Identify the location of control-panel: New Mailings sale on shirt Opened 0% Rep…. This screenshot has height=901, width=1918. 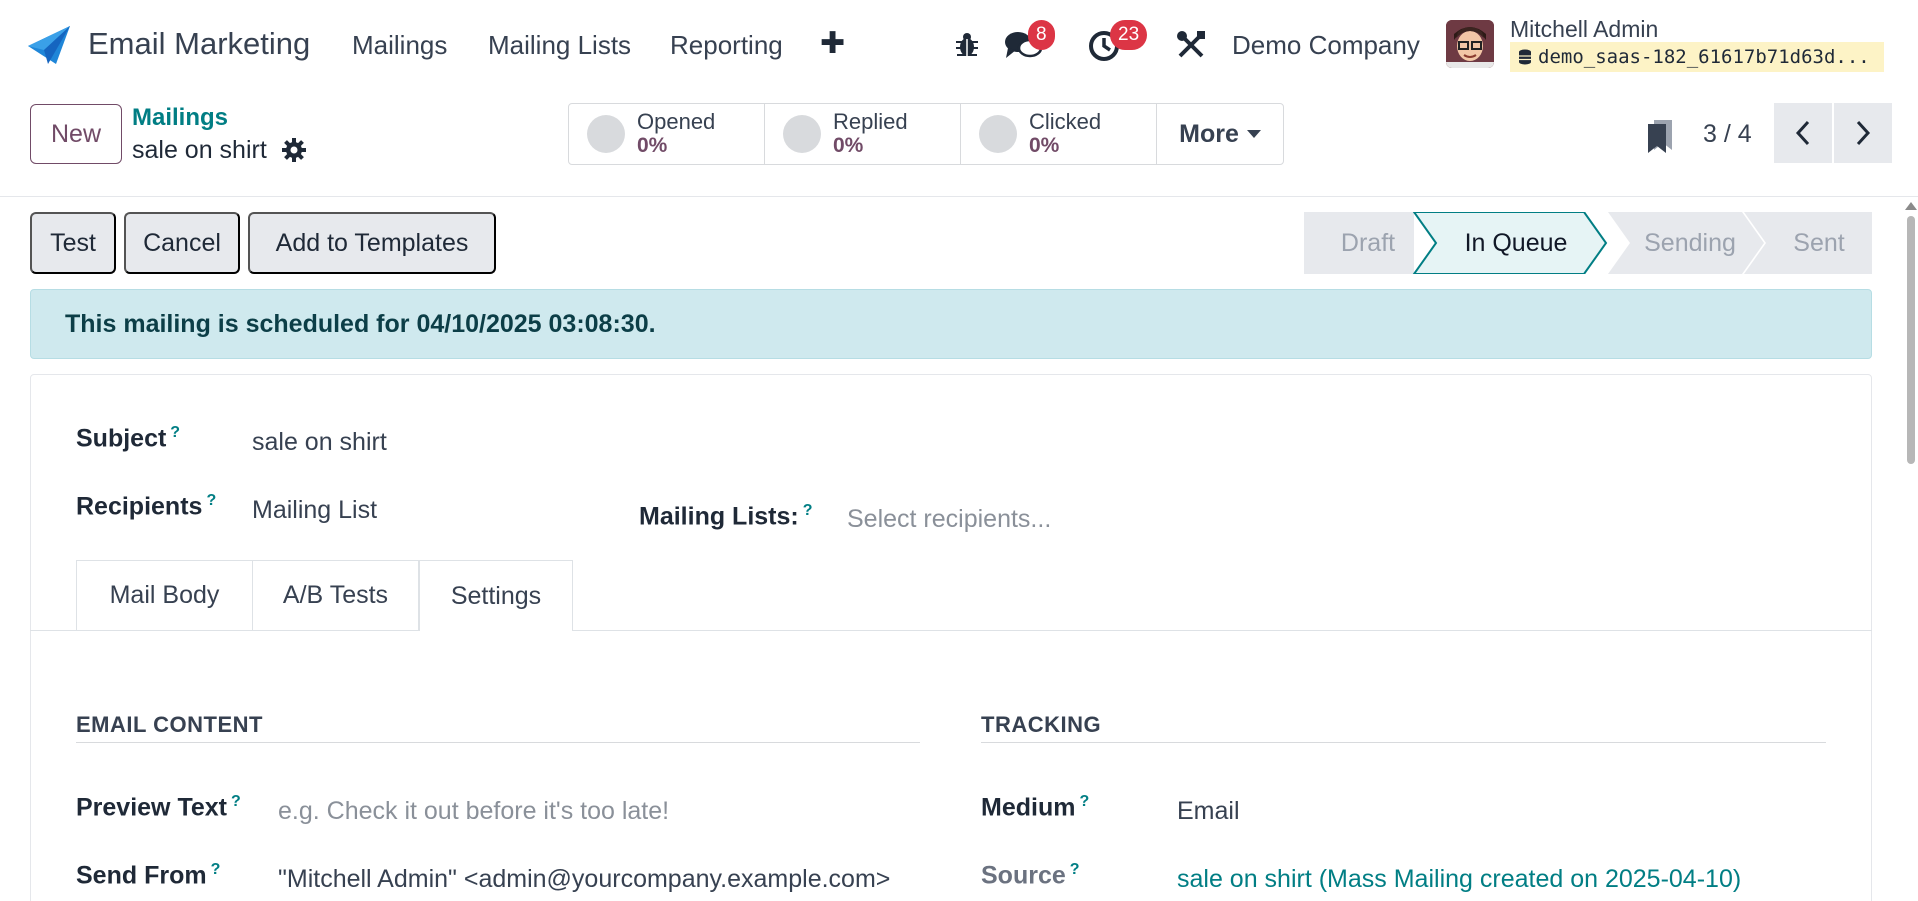
(959, 143).